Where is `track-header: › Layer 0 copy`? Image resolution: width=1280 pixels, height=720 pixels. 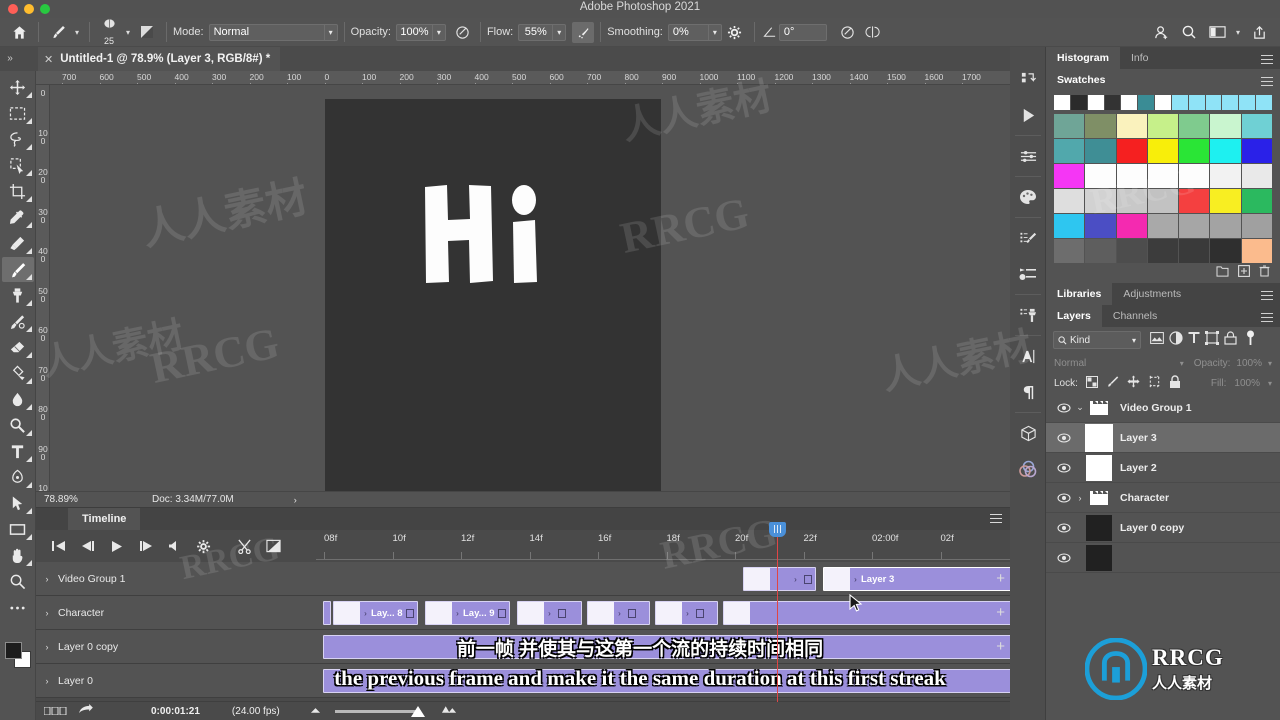 track-header: › Layer 0 copy is located at coordinates (158, 647).